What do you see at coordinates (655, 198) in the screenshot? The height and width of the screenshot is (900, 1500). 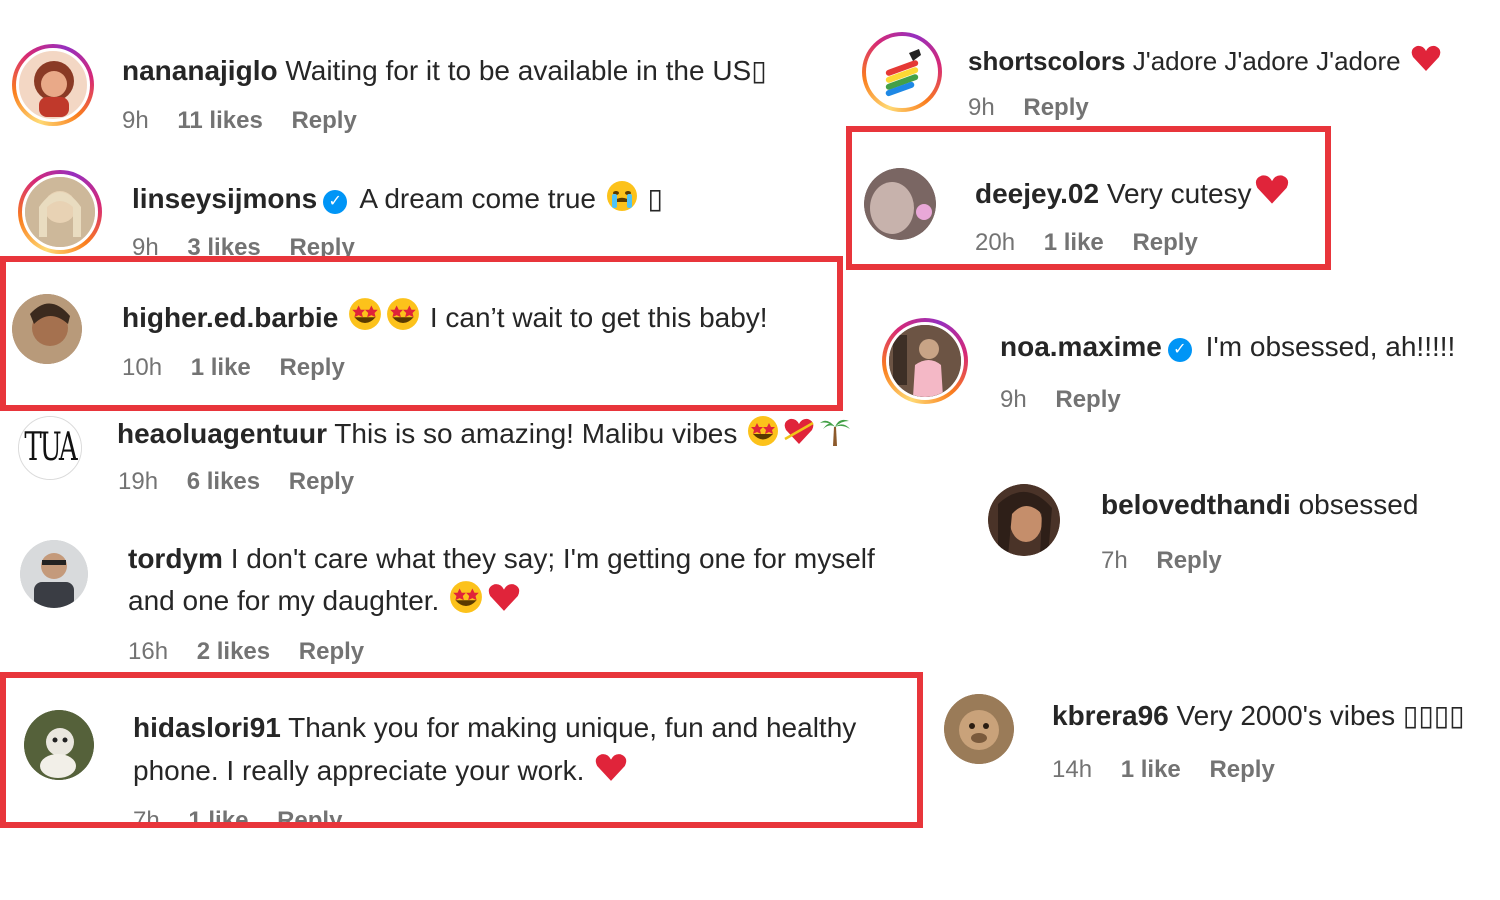 I see `missing-glyph: ▯` at bounding box center [655, 198].